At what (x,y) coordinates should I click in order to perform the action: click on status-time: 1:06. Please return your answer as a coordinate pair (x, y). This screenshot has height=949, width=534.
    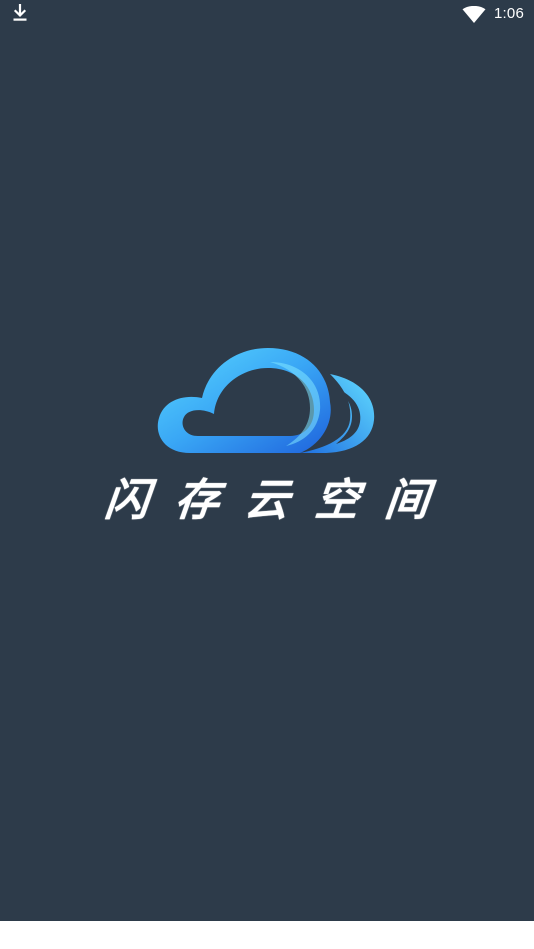
    Looking at the image, I should click on (509, 13).